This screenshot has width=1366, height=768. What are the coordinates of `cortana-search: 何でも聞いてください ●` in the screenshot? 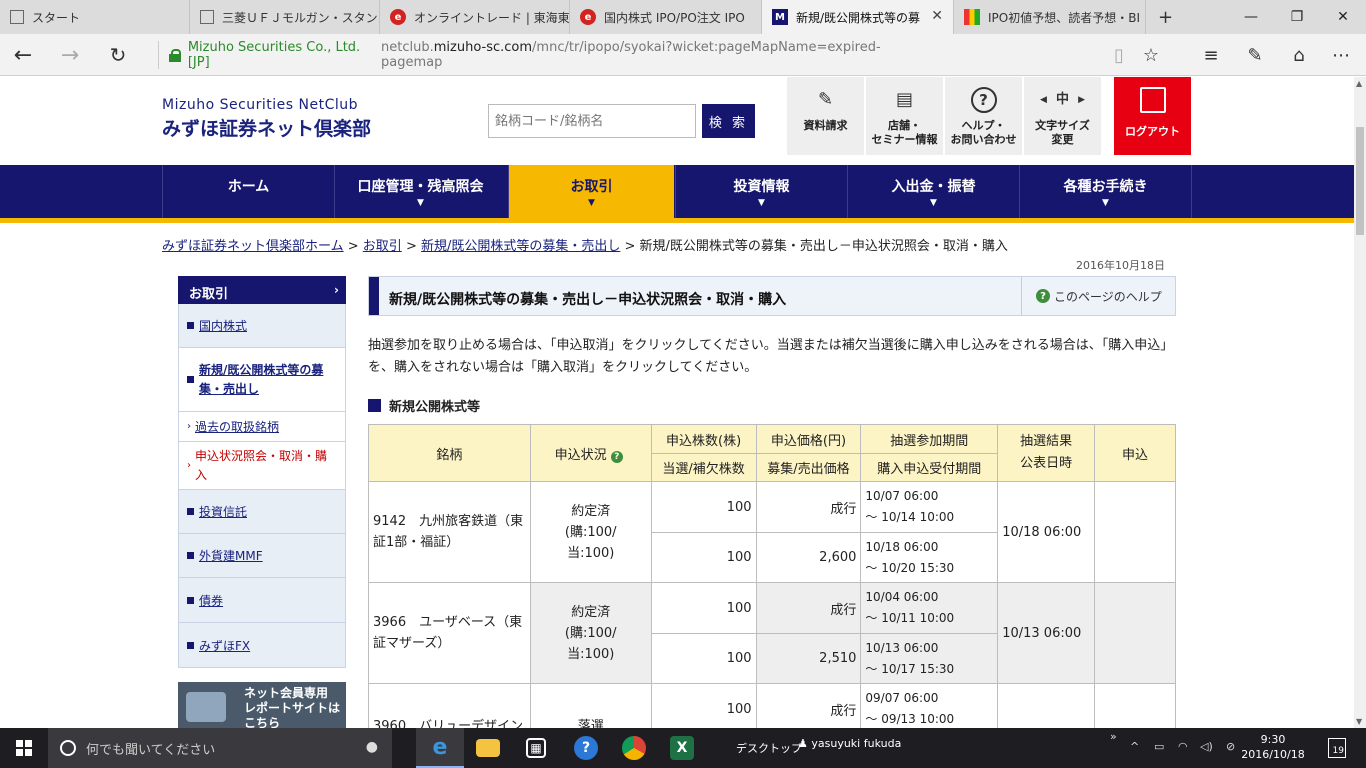 It's located at (220, 748).